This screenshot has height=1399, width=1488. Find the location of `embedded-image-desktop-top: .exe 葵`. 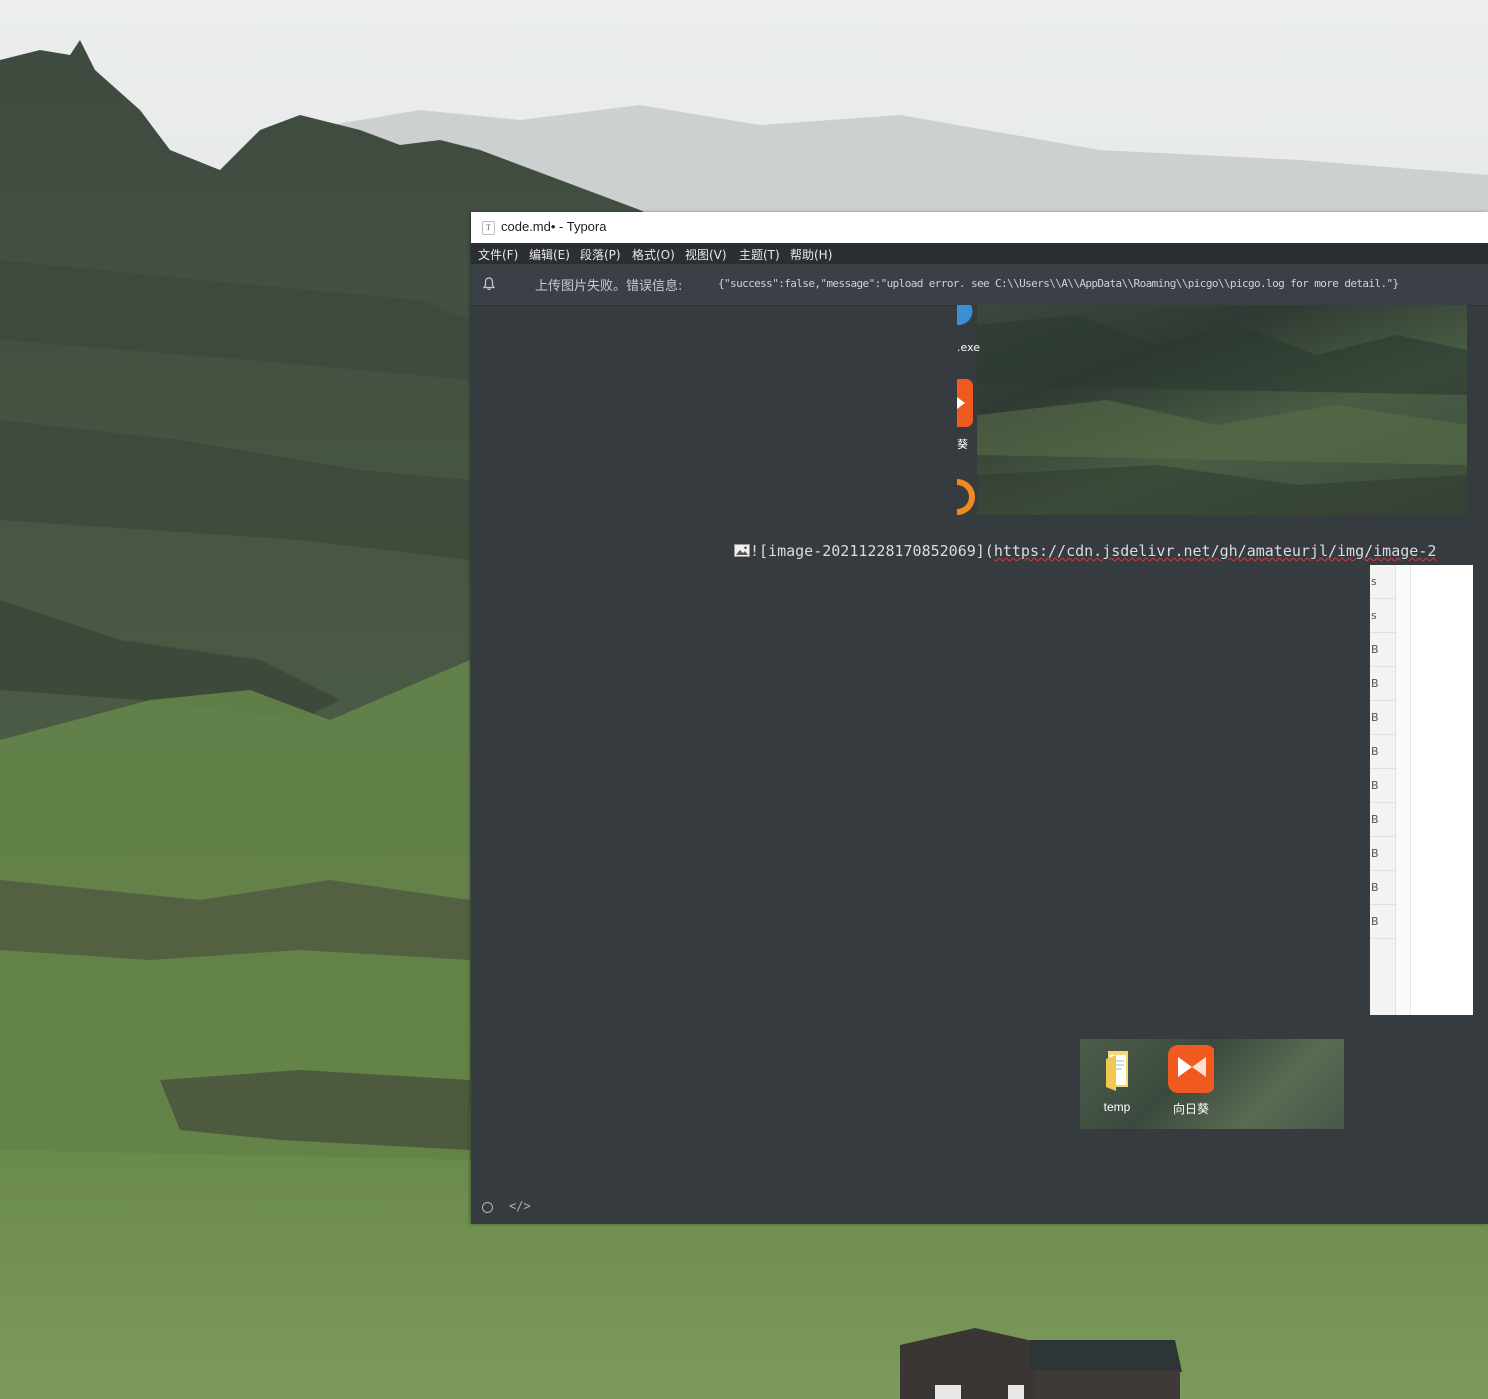

embedded-image-desktop-top: .exe 葵 is located at coordinates (1212, 410).